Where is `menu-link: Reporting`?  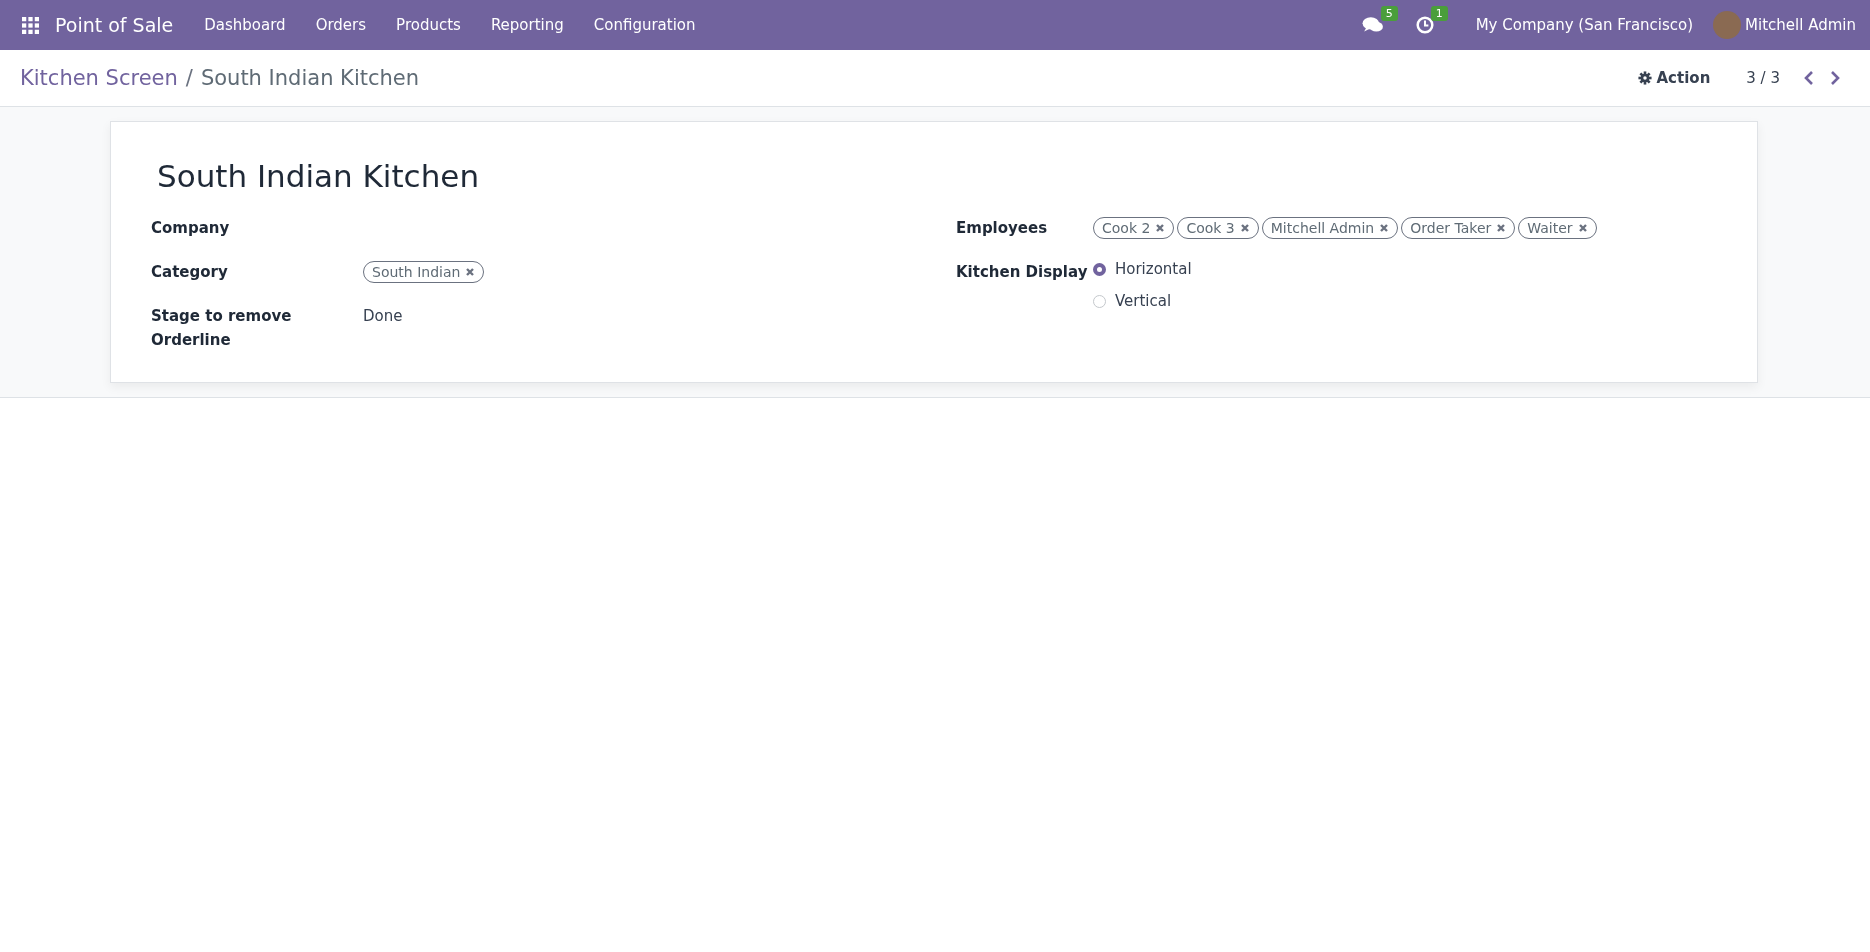
menu-link: Reporting is located at coordinates (527, 25).